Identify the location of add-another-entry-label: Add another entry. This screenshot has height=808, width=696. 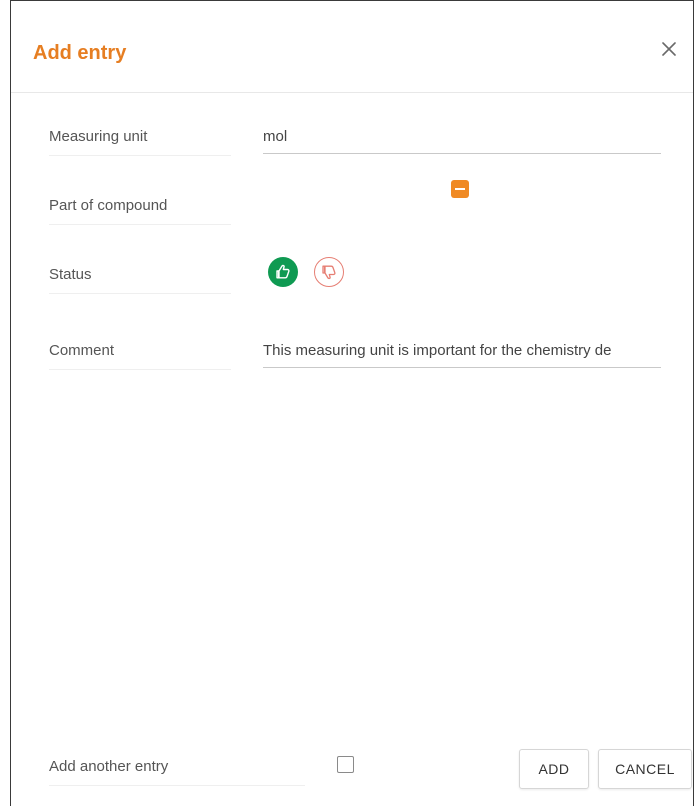
(177, 771).